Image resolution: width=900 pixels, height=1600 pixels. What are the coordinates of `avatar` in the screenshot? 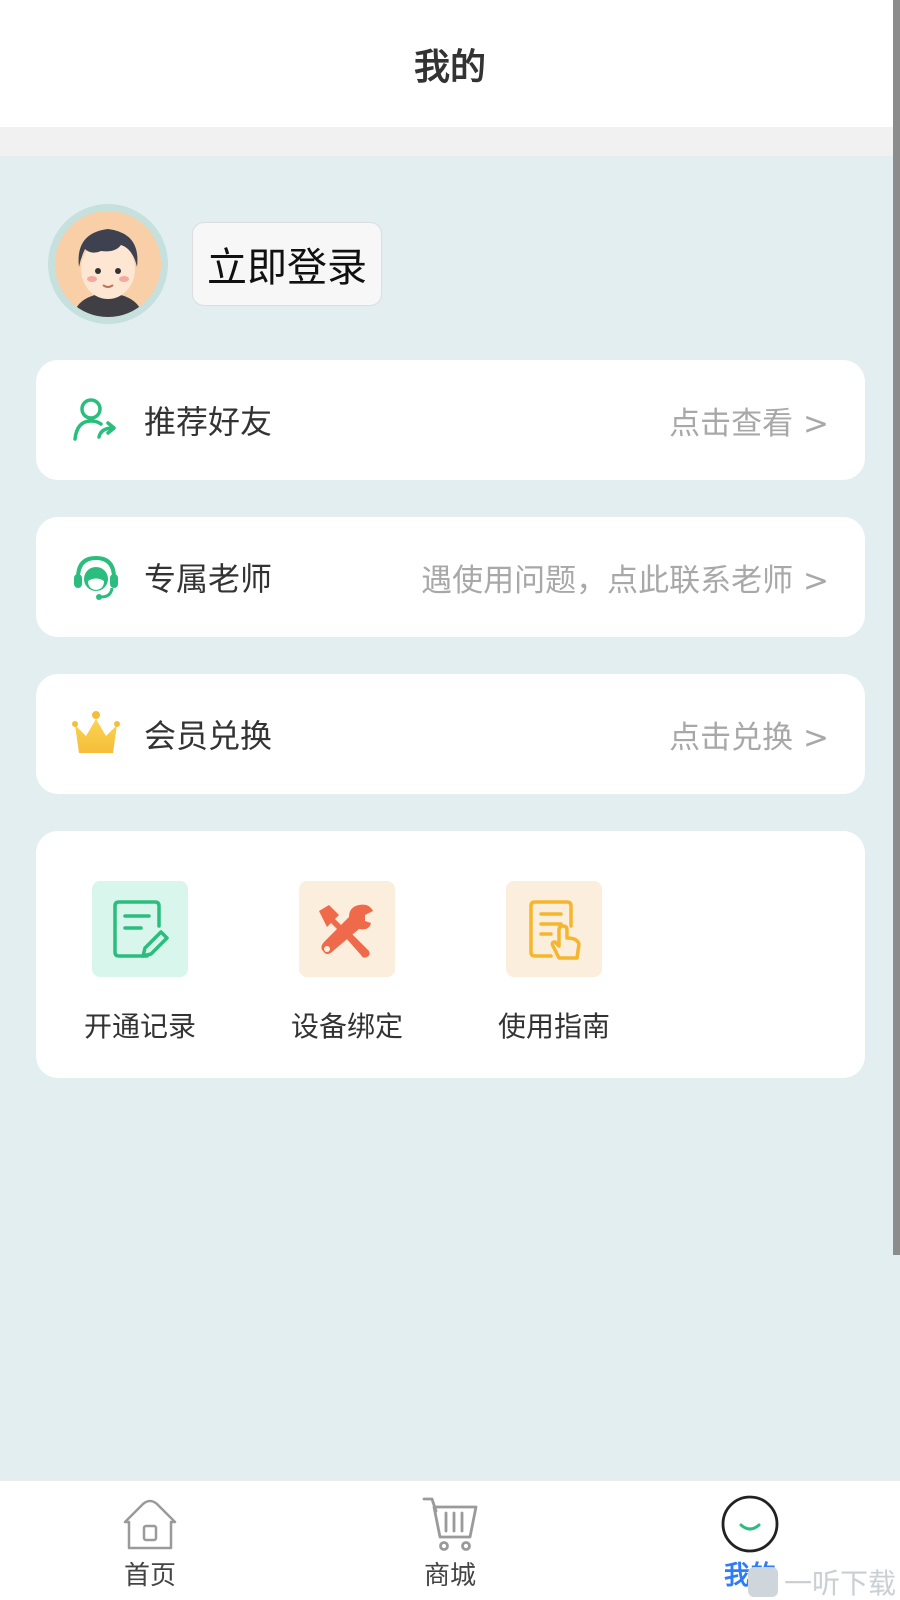 It's located at (108, 264).